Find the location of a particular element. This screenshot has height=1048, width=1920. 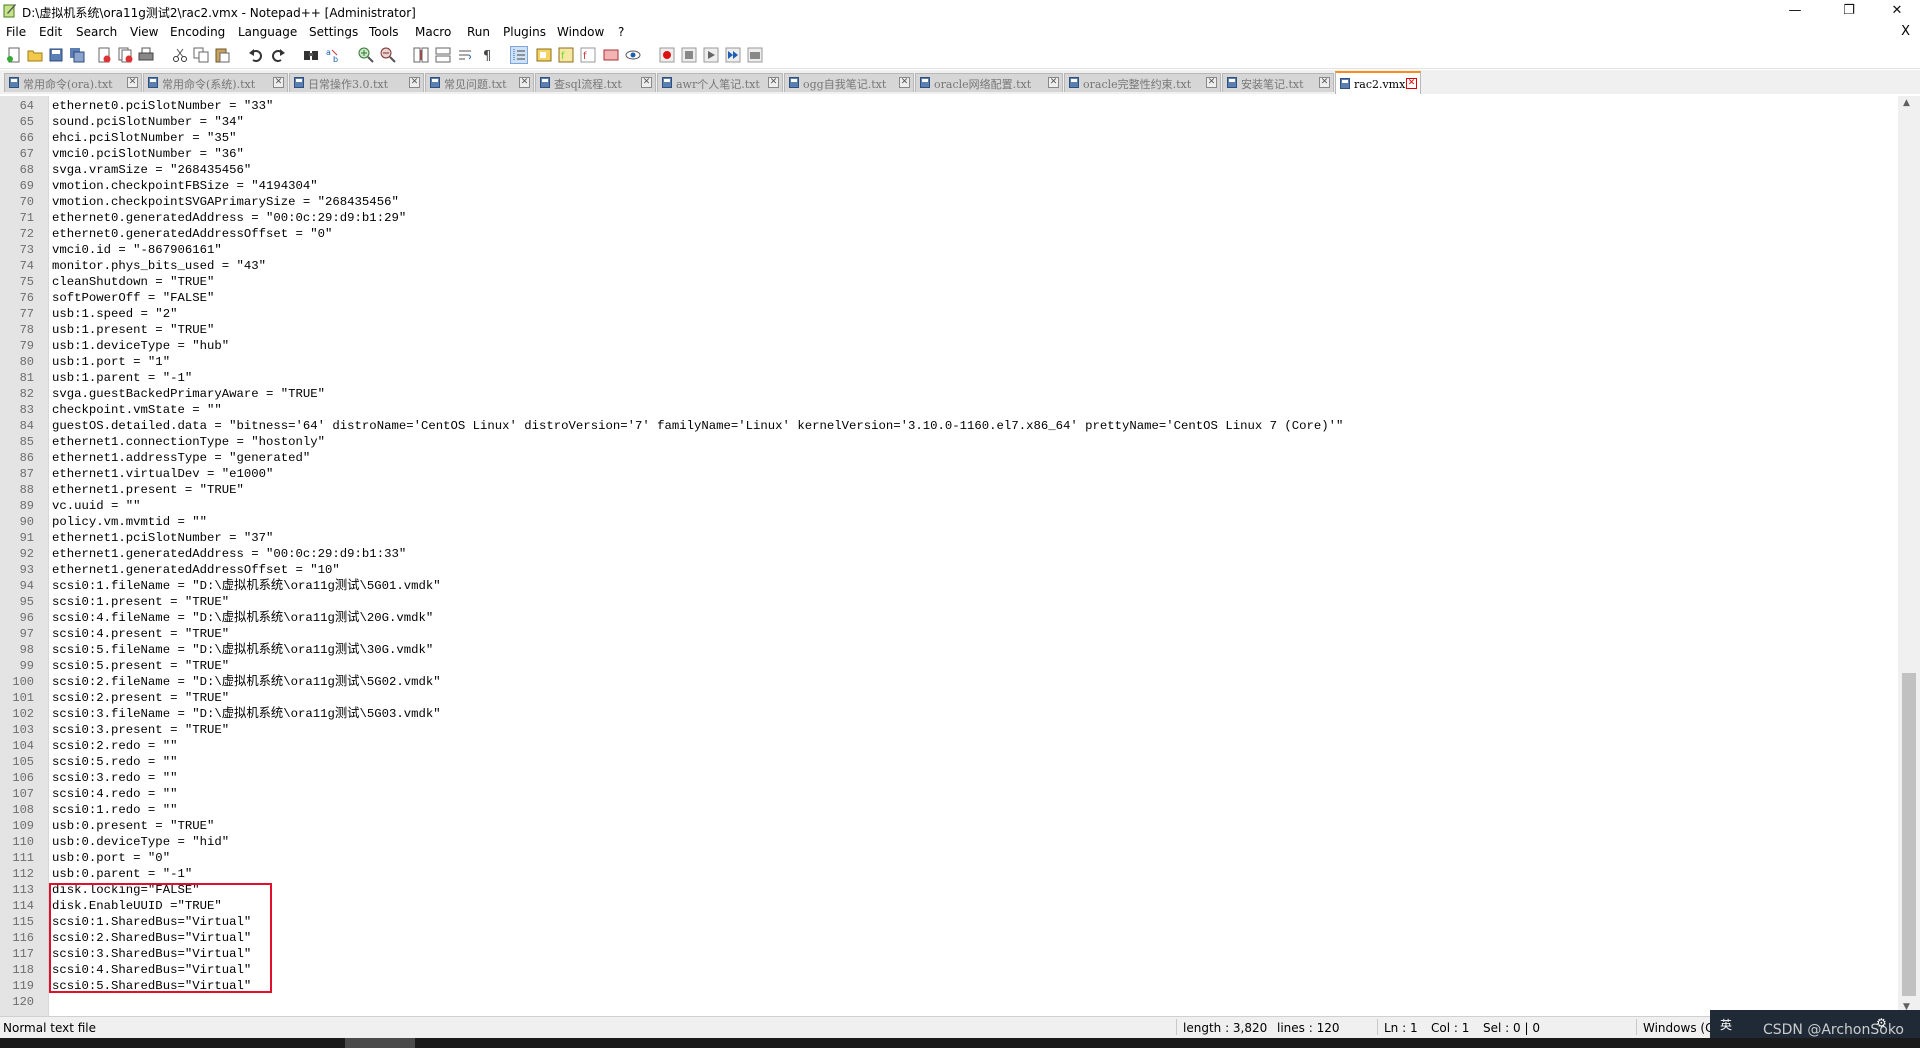

minimize-button: — is located at coordinates (1795, 11).